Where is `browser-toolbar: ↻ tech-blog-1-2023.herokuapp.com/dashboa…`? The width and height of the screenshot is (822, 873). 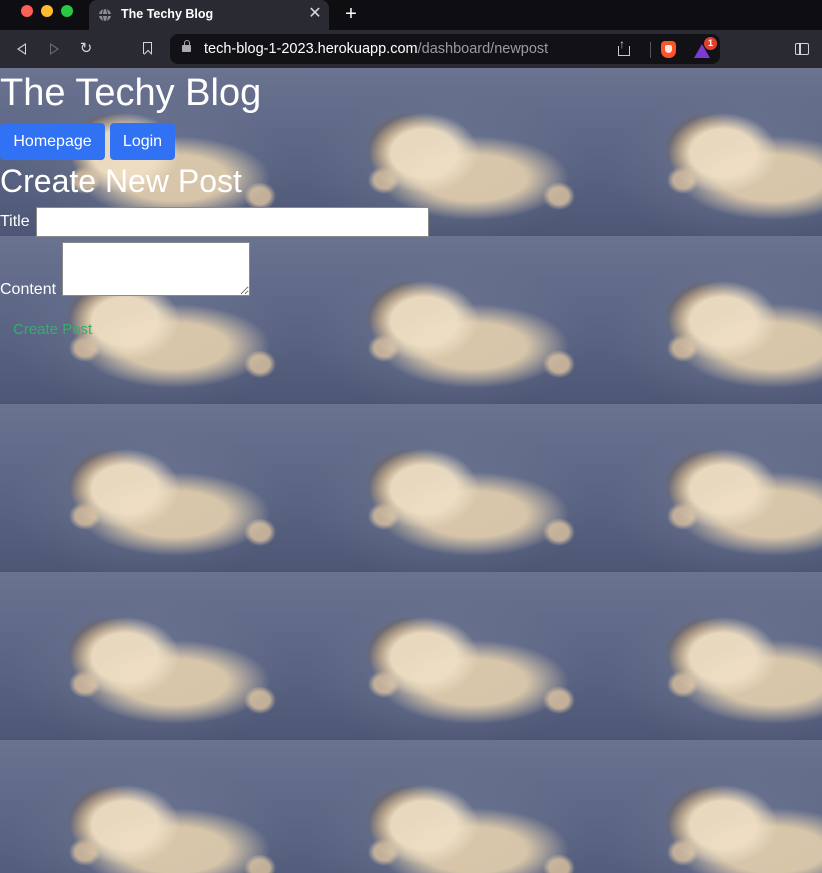
browser-toolbar: ↻ tech-blog-1-2023.herokuapp.com/dashboa… is located at coordinates (411, 49).